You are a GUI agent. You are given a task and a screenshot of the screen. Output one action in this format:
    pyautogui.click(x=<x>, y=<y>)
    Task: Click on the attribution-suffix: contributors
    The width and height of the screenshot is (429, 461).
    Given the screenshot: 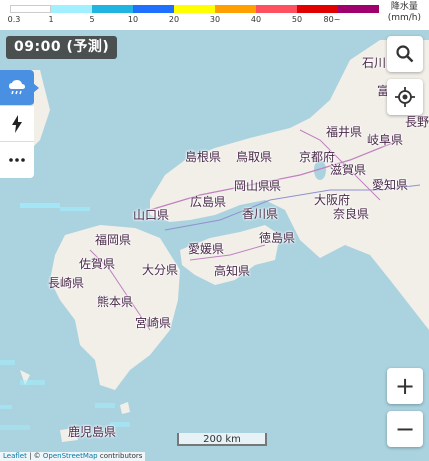 What is the action you would take?
    pyautogui.click(x=120, y=456)
    